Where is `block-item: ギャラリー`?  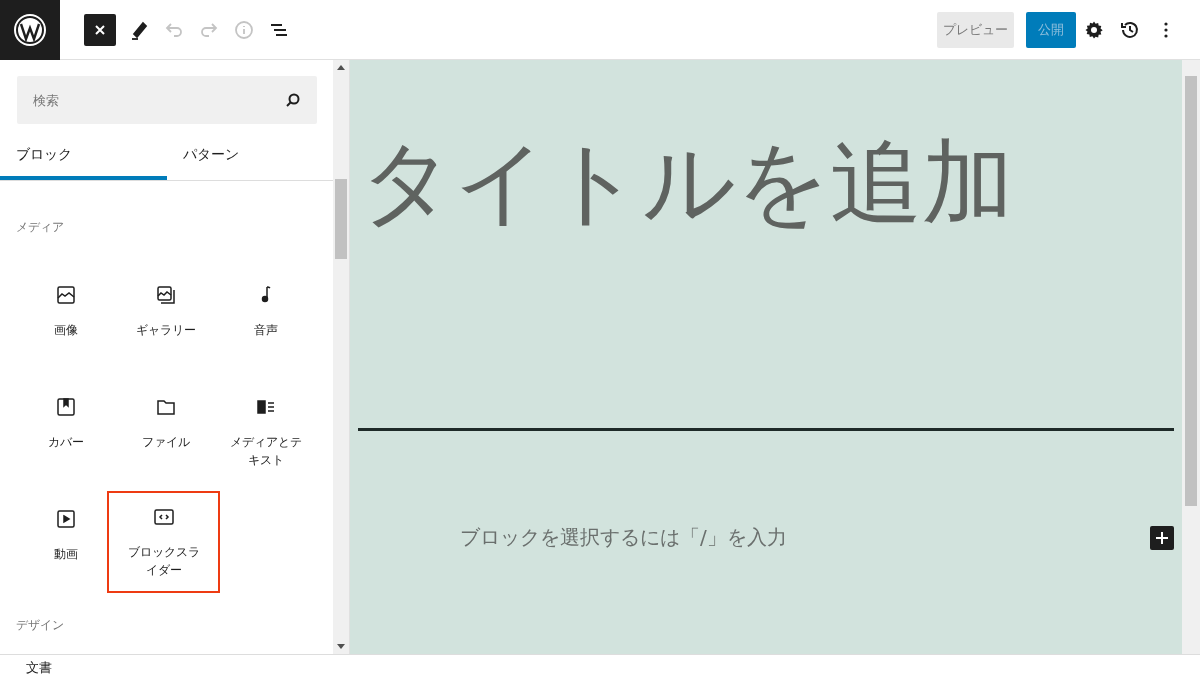
block-item: ギャラリー is located at coordinates (166, 320).